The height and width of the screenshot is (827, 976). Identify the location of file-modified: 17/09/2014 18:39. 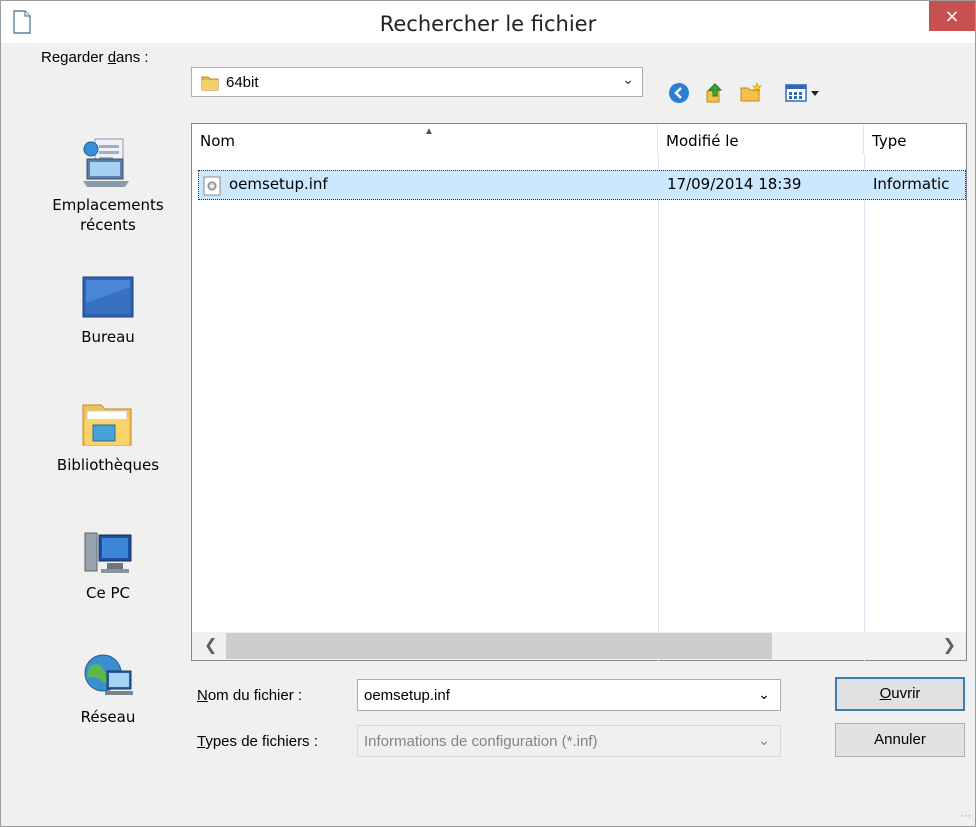
(734, 184).